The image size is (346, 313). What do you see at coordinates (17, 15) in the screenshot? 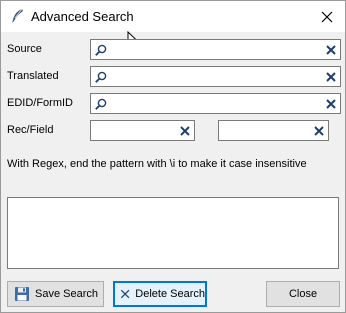
I see `quill-icon` at bounding box center [17, 15].